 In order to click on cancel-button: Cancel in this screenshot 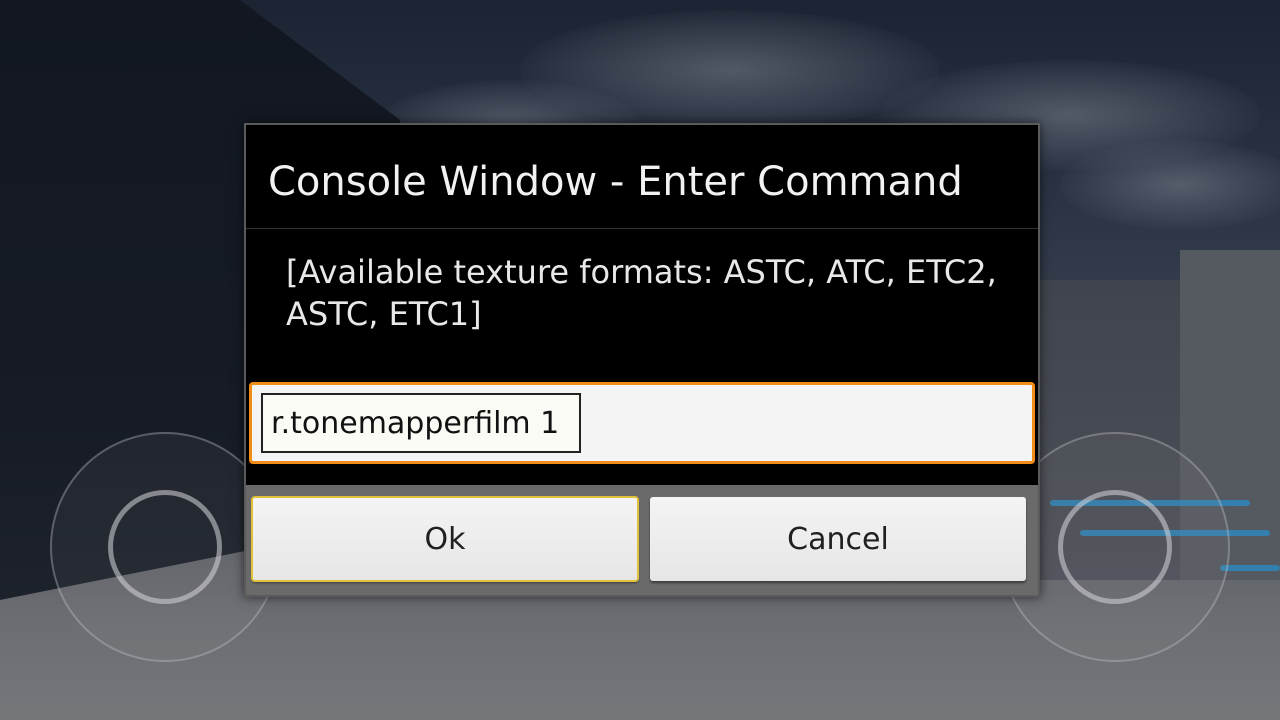, I will do `click(838, 539)`.